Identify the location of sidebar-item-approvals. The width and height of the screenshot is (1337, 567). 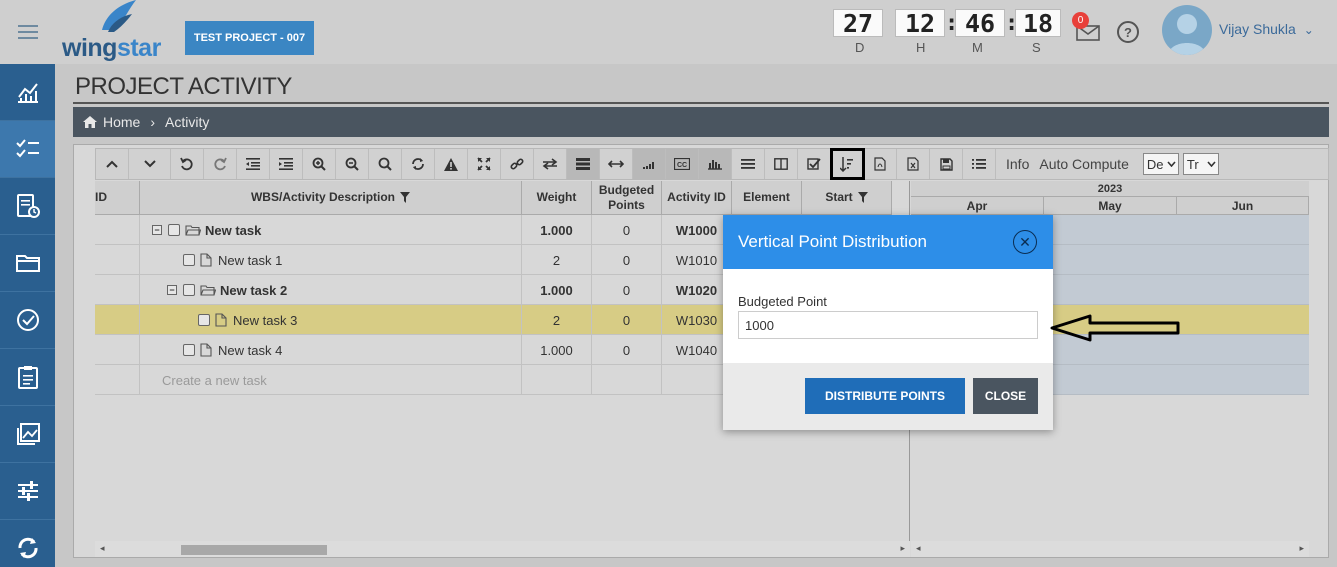
(27, 320).